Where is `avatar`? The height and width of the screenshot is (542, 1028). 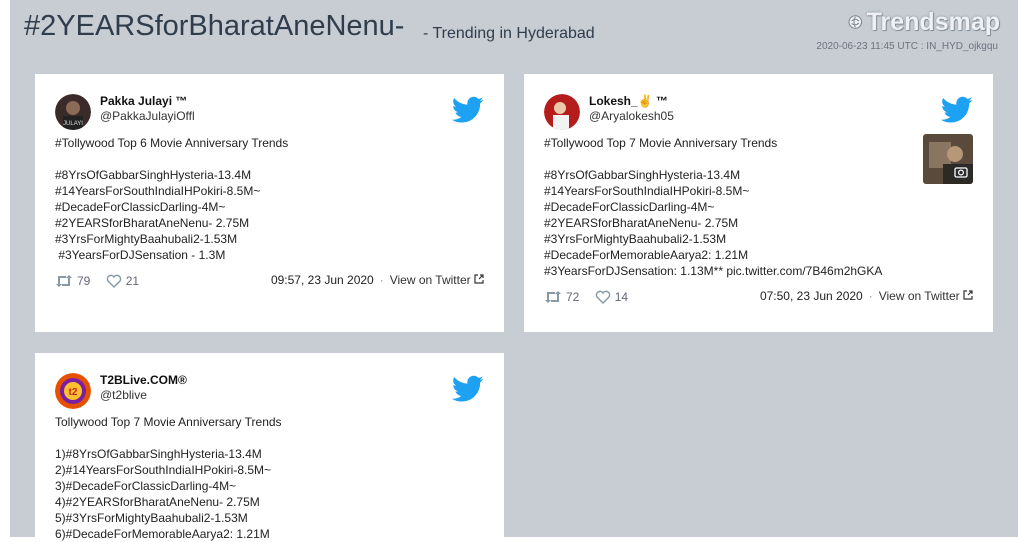
avatar is located at coordinates (562, 112).